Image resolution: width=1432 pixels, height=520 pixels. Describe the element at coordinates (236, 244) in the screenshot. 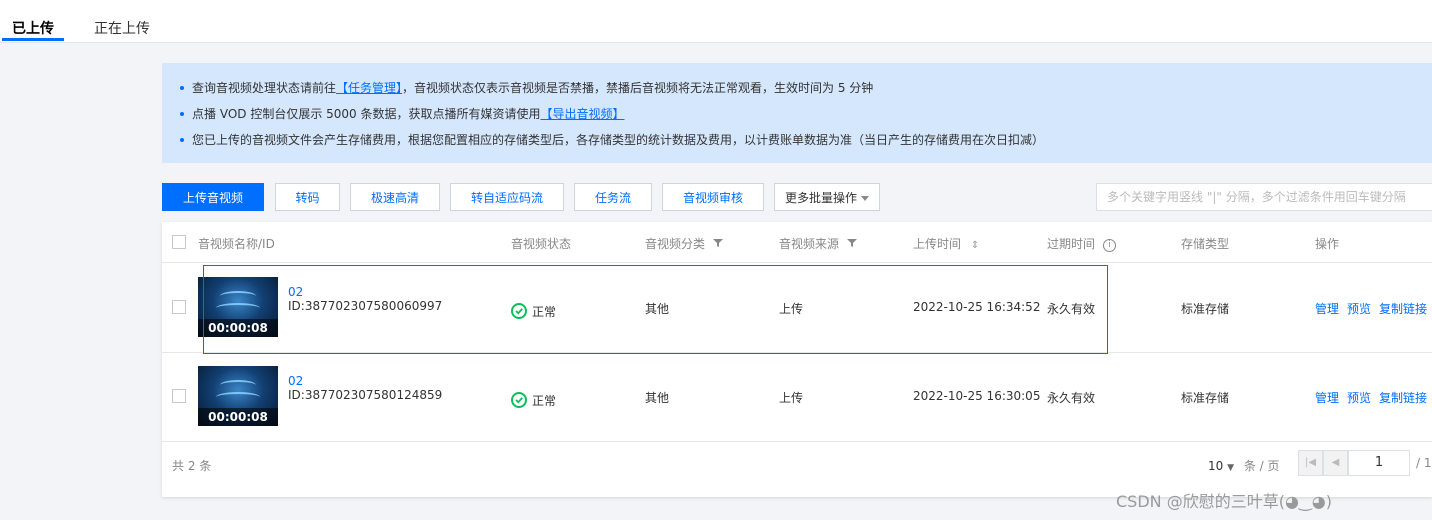

I see `header-name: 音视频名称/ID` at that location.